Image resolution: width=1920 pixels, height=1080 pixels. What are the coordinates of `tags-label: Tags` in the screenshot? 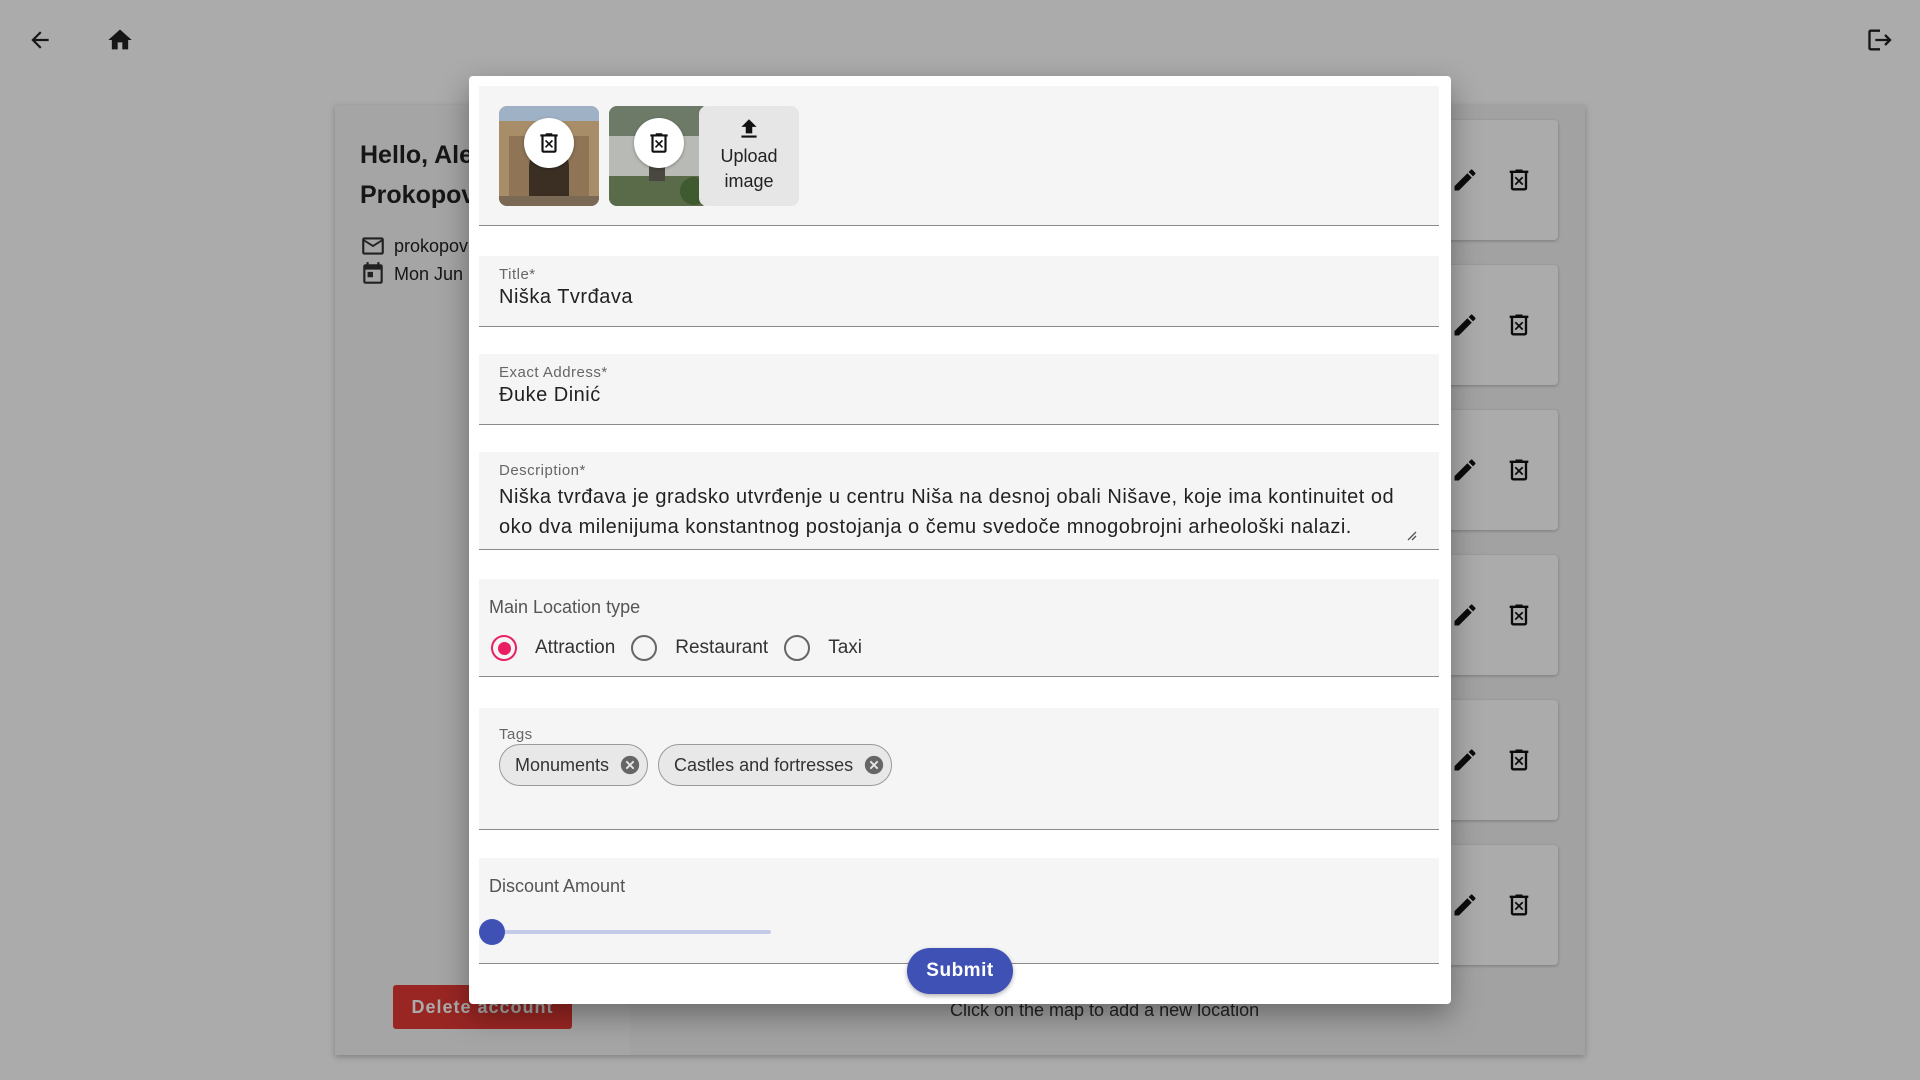 It's located at (516, 734).